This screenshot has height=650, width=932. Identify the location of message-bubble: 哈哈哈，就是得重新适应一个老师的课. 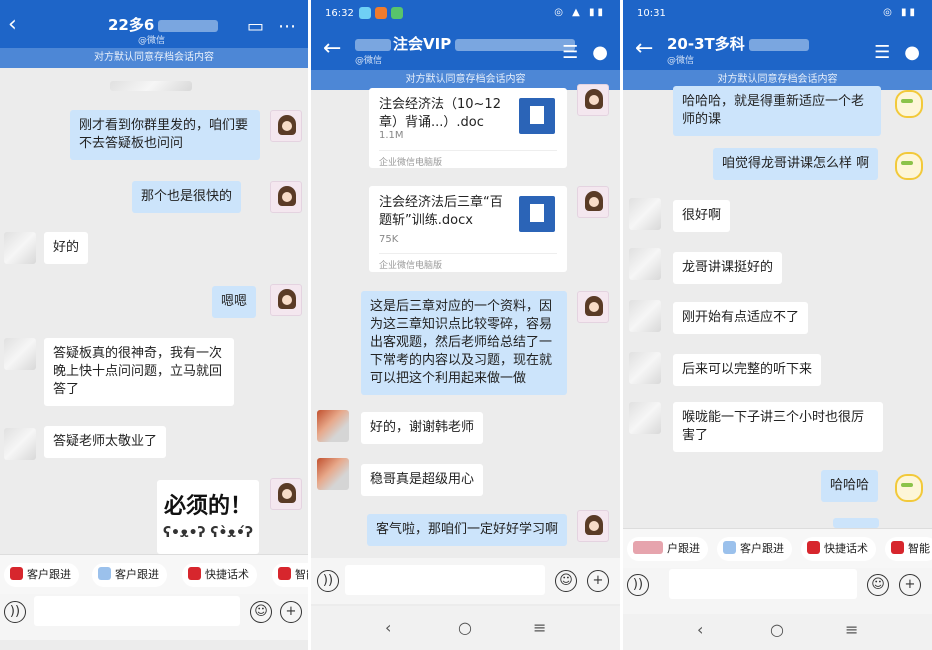
(777, 111).